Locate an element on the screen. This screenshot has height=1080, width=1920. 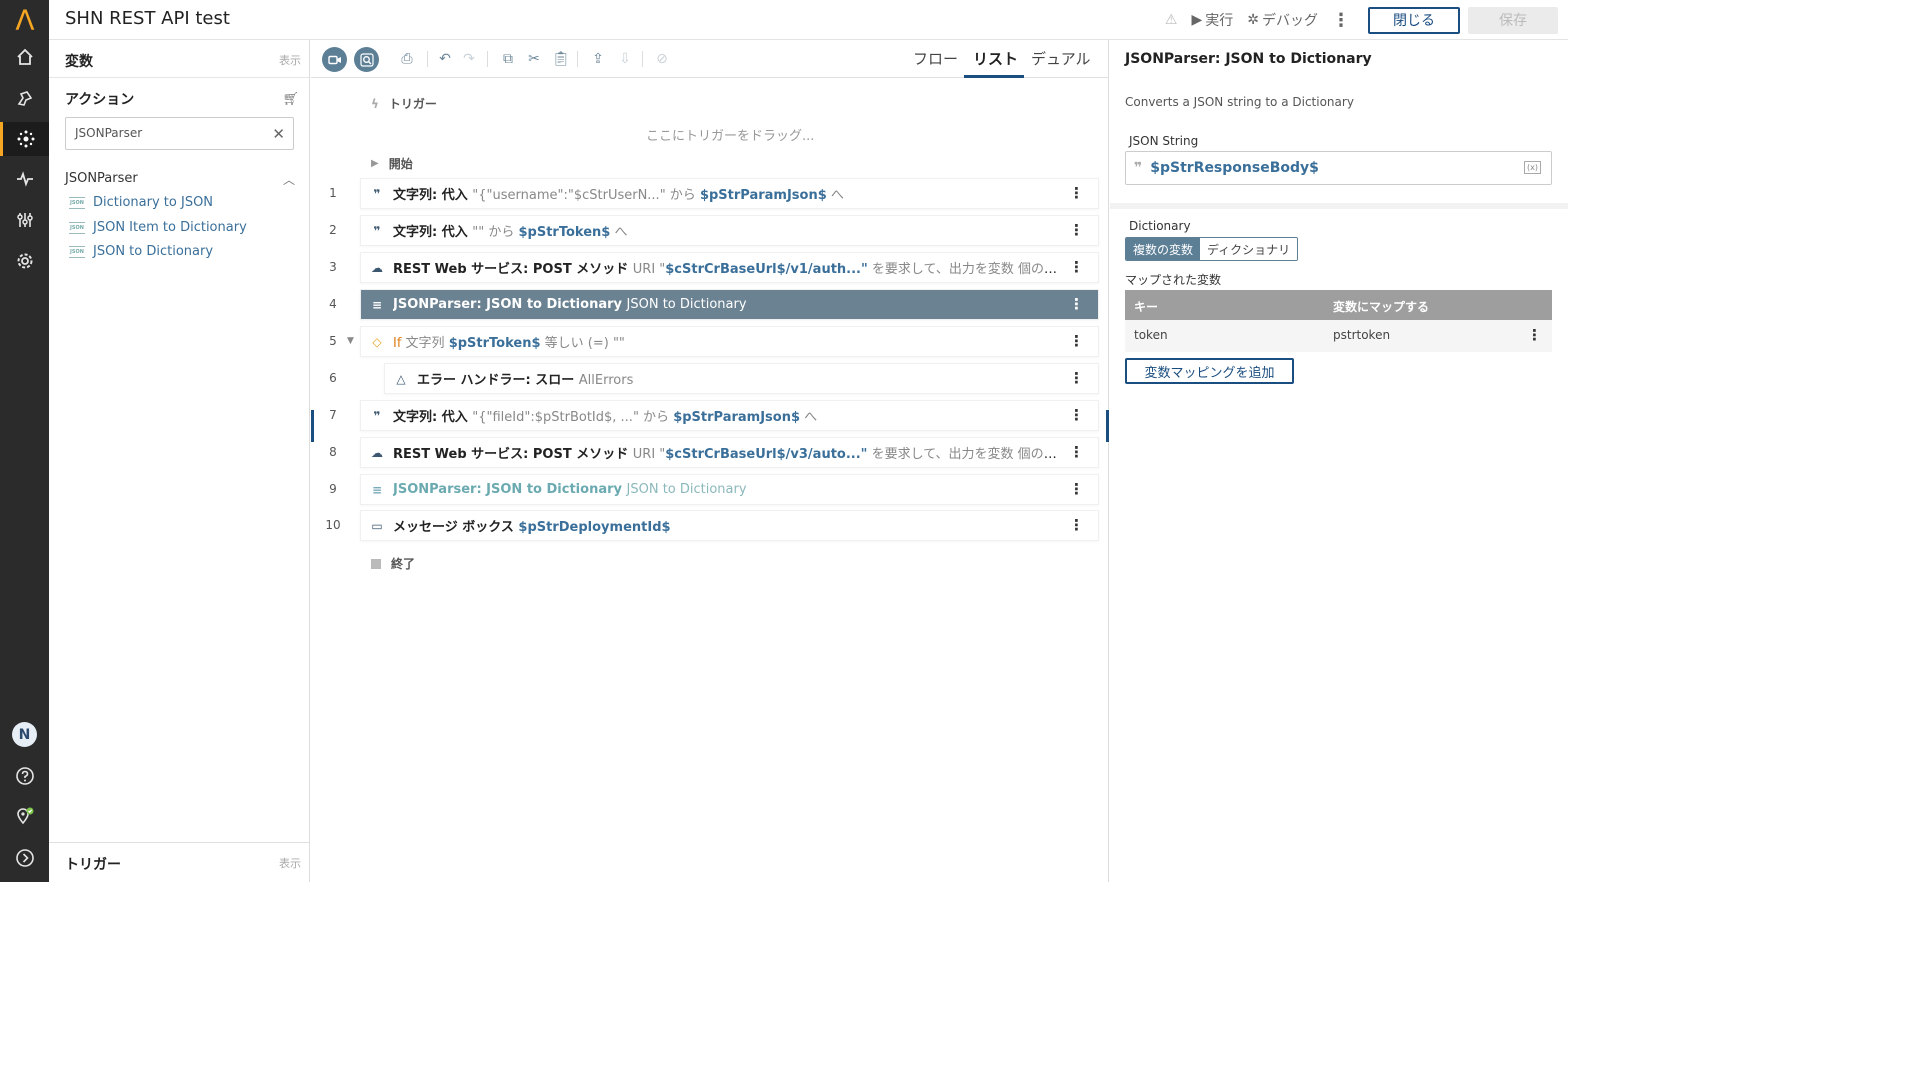
home-icon is located at coordinates (24, 57).